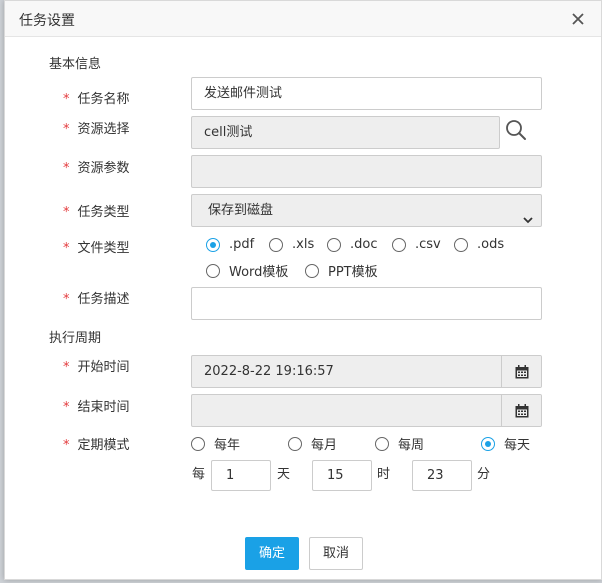 The width and height of the screenshot is (602, 583). I want to click on task-type-label: * 任务类型, so click(96, 210).